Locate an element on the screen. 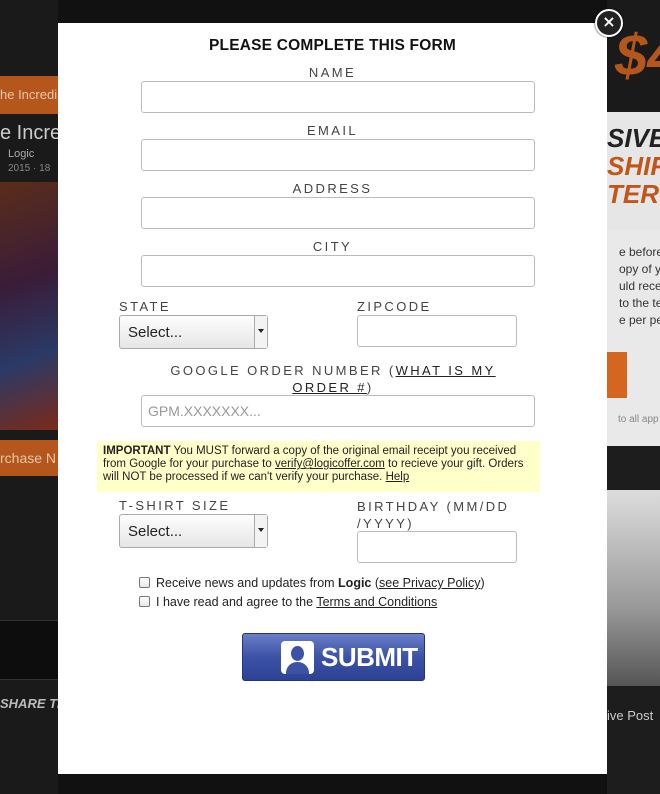  tshirt-size-label: T-SHIRT SIZE is located at coordinates (175, 505).